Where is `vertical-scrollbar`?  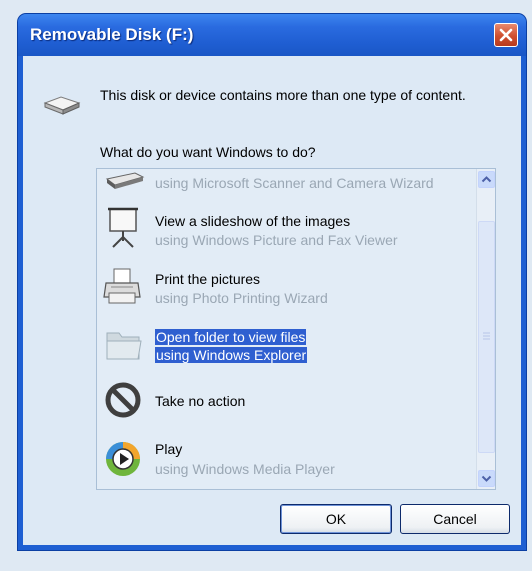 vertical-scrollbar is located at coordinates (485, 329).